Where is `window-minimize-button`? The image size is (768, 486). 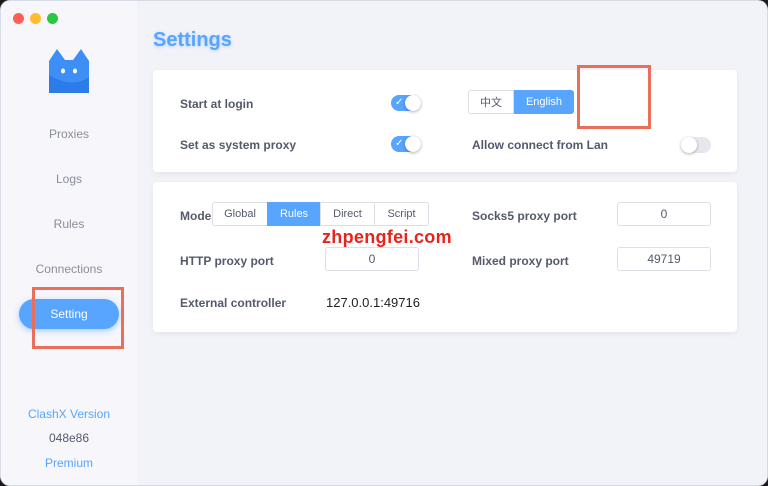
window-minimize-button is located at coordinates (35, 18).